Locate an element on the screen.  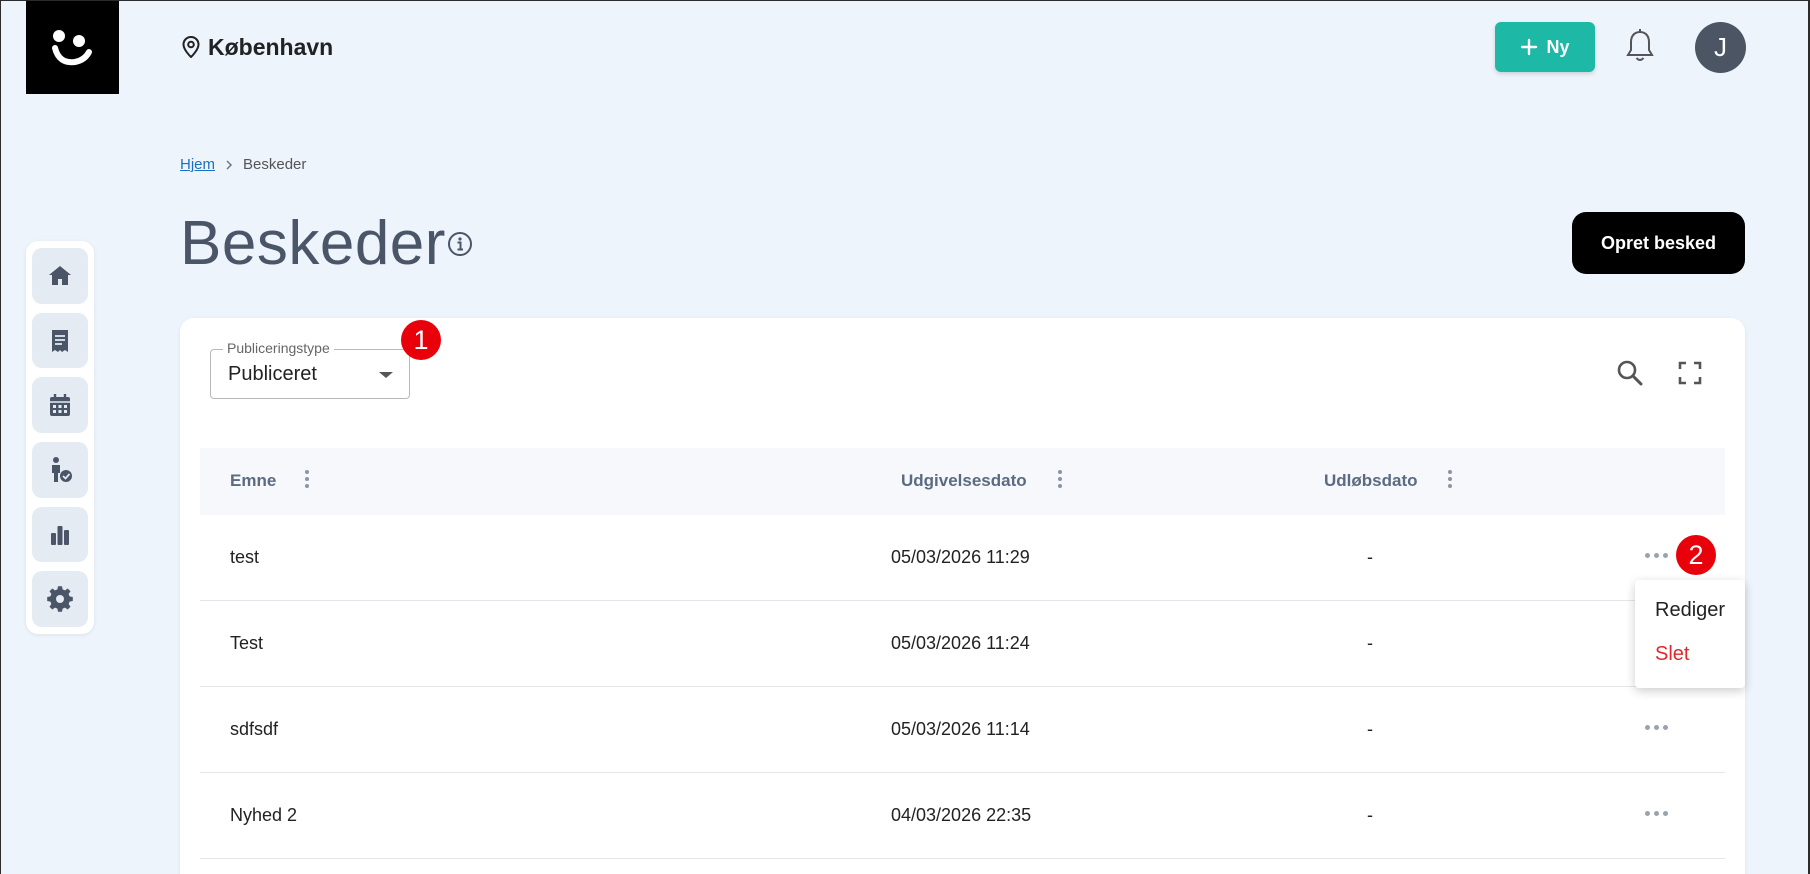
info-icon is located at coordinates (460, 244).